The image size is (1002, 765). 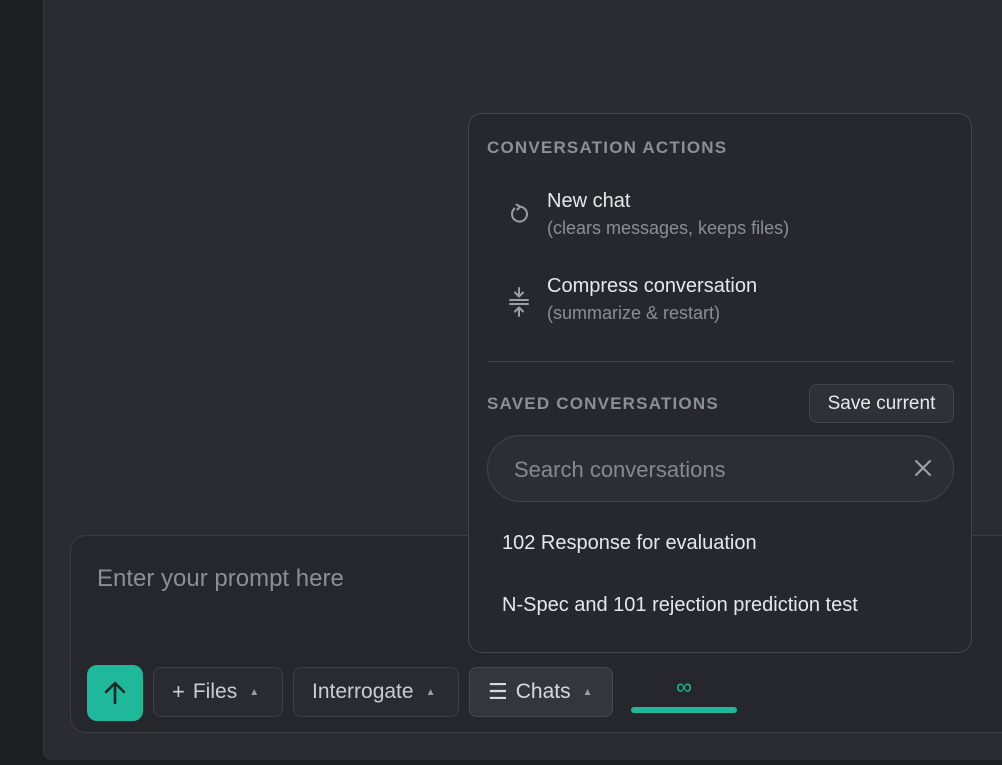 What do you see at coordinates (363, 691) in the screenshot?
I see `interrogate-label: Interrogate` at bounding box center [363, 691].